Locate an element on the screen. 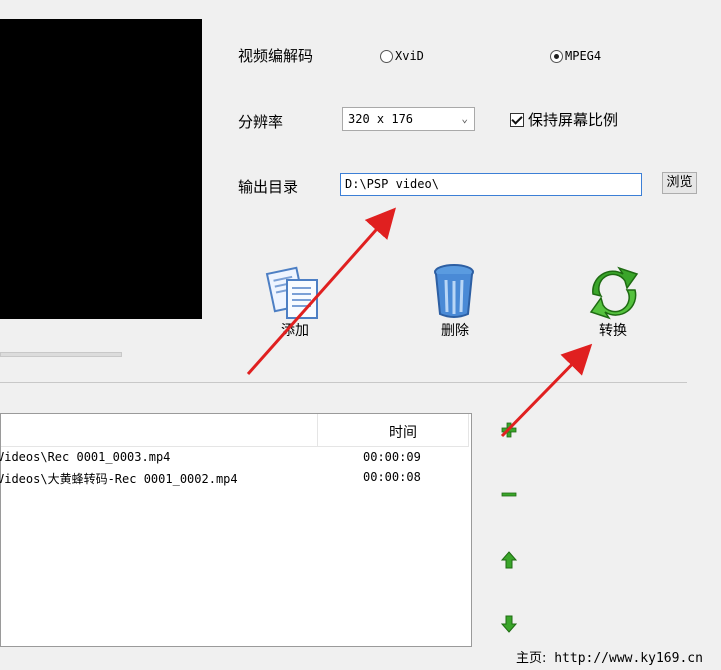 This screenshot has height=670, width=721. convert-button: 转换 is located at coordinates (613, 306).